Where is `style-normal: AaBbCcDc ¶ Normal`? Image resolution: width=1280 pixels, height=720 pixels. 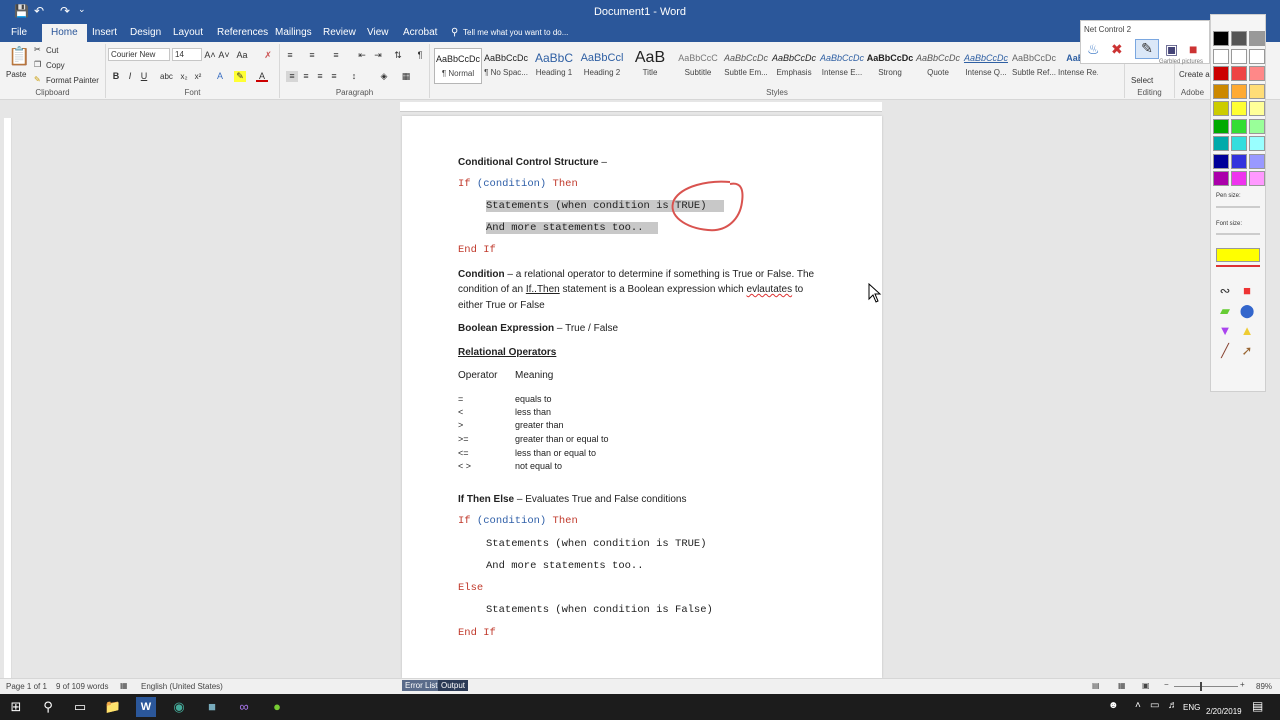 style-normal: AaBbCcDc ¶ Normal is located at coordinates (458, 66).